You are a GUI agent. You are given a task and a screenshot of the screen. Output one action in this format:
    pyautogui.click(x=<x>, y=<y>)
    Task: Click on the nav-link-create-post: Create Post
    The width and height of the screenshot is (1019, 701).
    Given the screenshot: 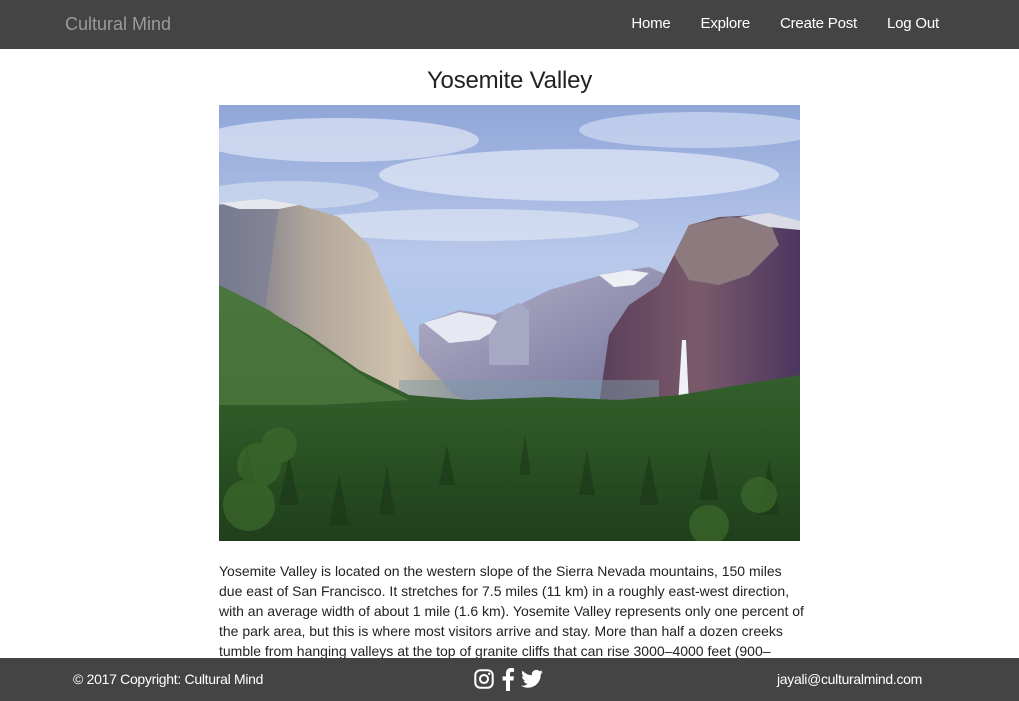 What is the action you would take?
    pyautogui.click(x=818, y=24)
    